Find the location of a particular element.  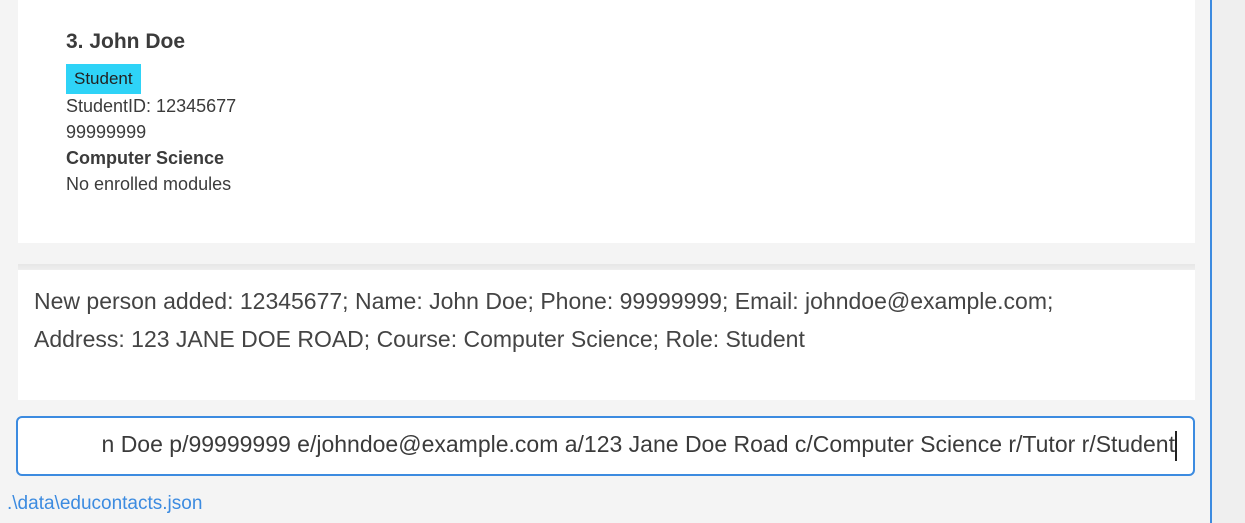

scrollbar-track is located at coordinates (1227, 261).